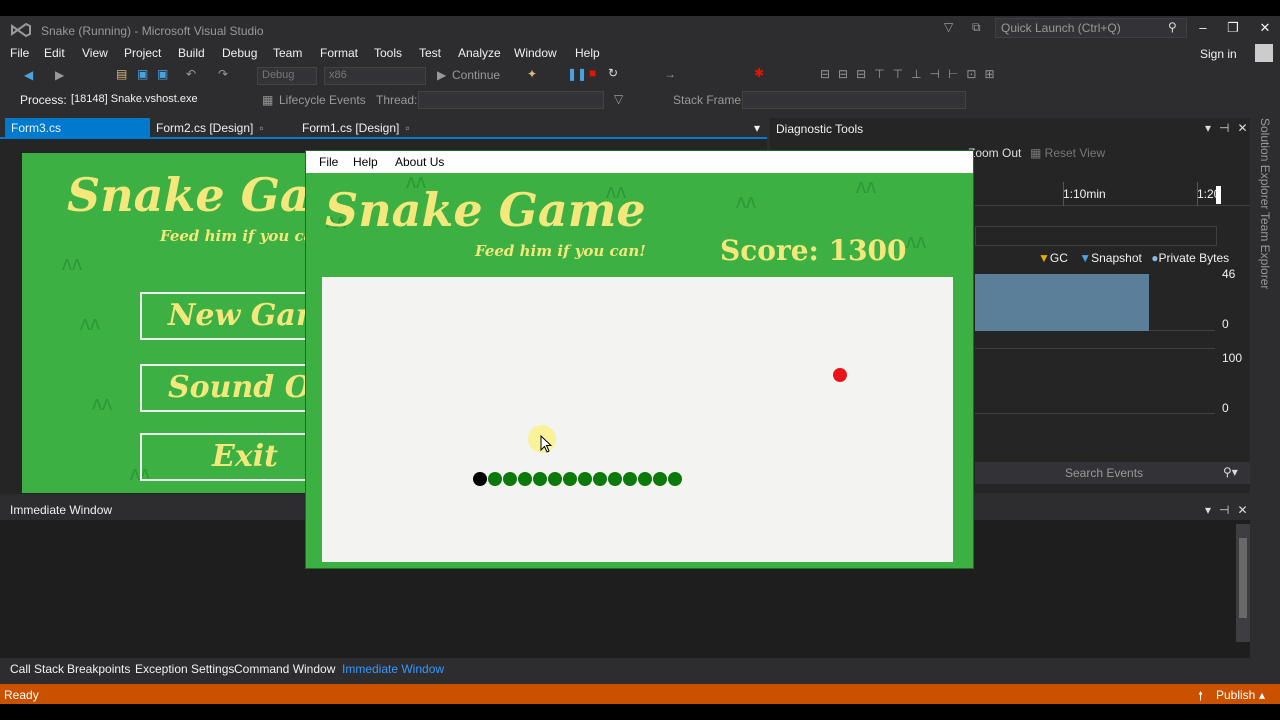 This screenshot has width=1280, height=720. What do you see at coordinates (375, 76) in the screenshot?
I see `platform-select: x86` at bounding box center [375, 76].